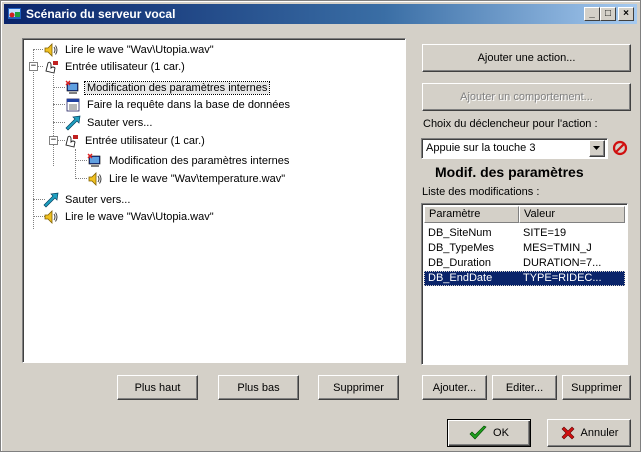 This screenshot has width=641, height=452. Describe the element at coordinates (320, 14) in the screenshot. I see `title-bar: Scénario du serveur vocal _ □ ×` at that location.